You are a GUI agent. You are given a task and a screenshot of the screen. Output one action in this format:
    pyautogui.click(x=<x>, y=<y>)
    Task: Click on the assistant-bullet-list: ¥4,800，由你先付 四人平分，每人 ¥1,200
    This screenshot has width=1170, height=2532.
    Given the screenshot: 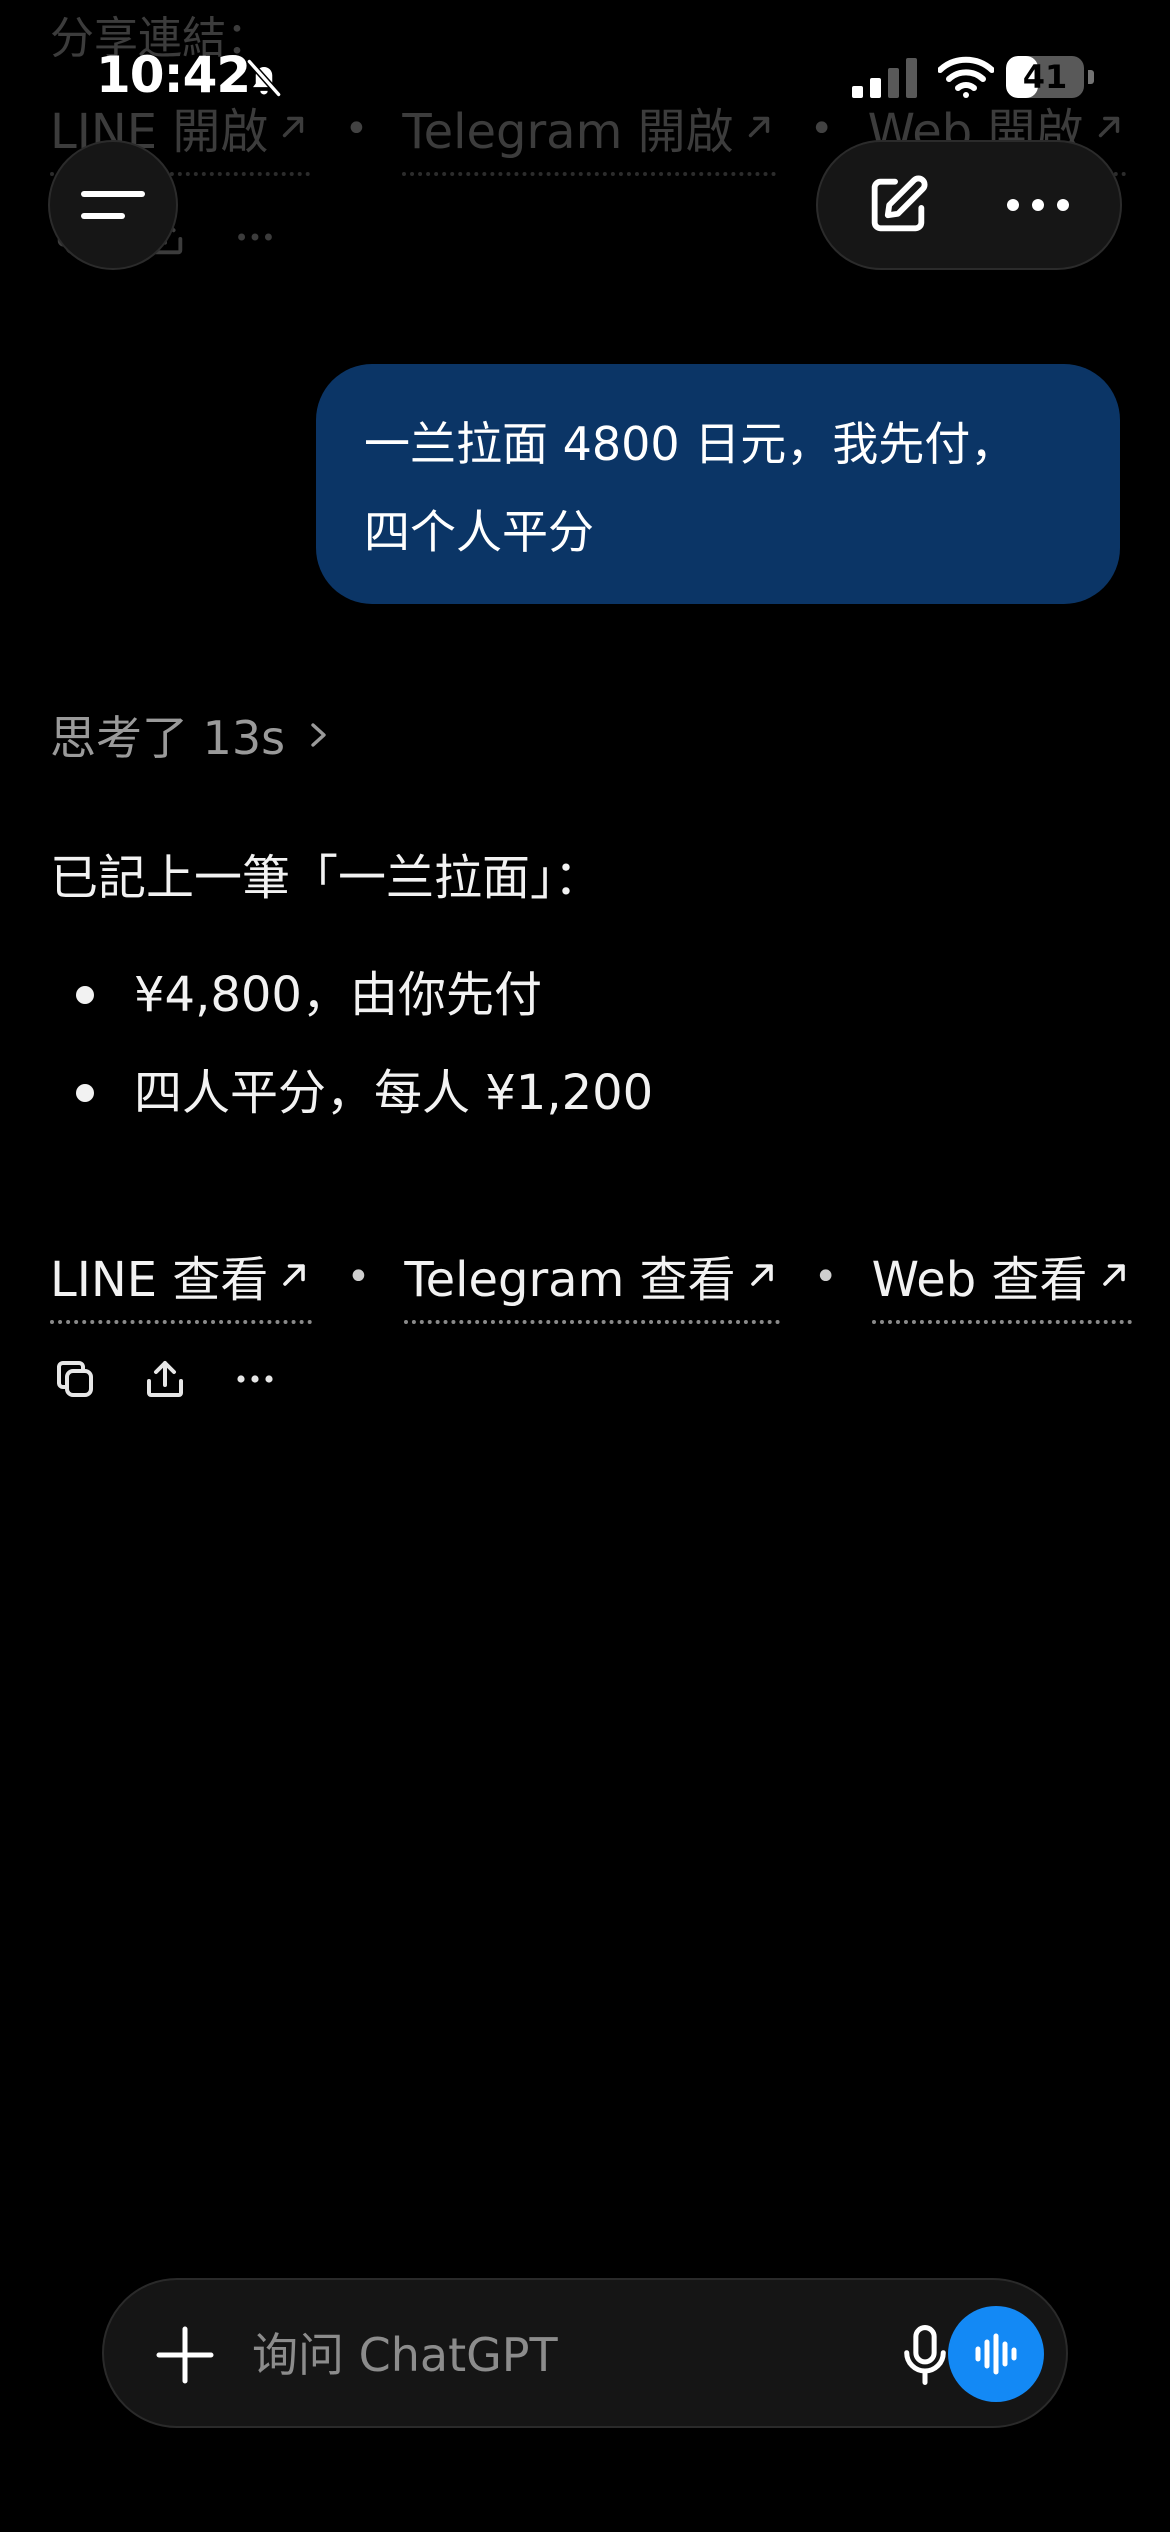 What is the action you would take?
    pyautogui.click(x=351, y=1058)
    